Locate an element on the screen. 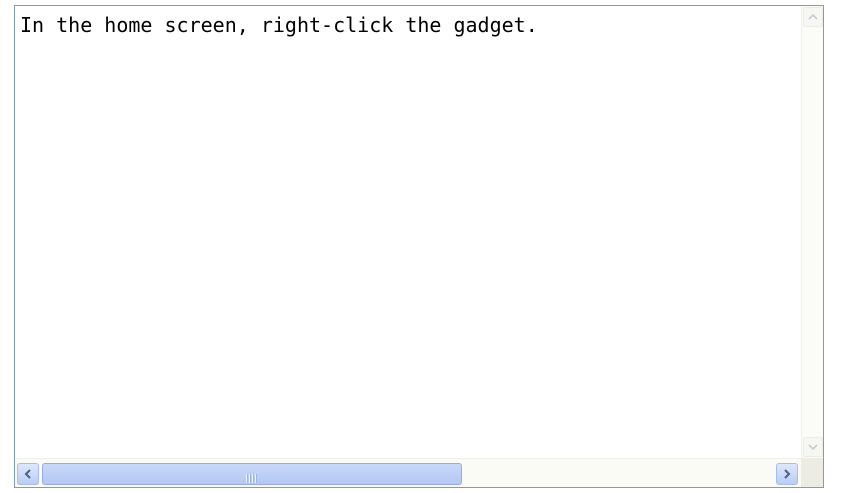 The image size is (842, 493). scroll-down-button is located at coordinates (813, 447).